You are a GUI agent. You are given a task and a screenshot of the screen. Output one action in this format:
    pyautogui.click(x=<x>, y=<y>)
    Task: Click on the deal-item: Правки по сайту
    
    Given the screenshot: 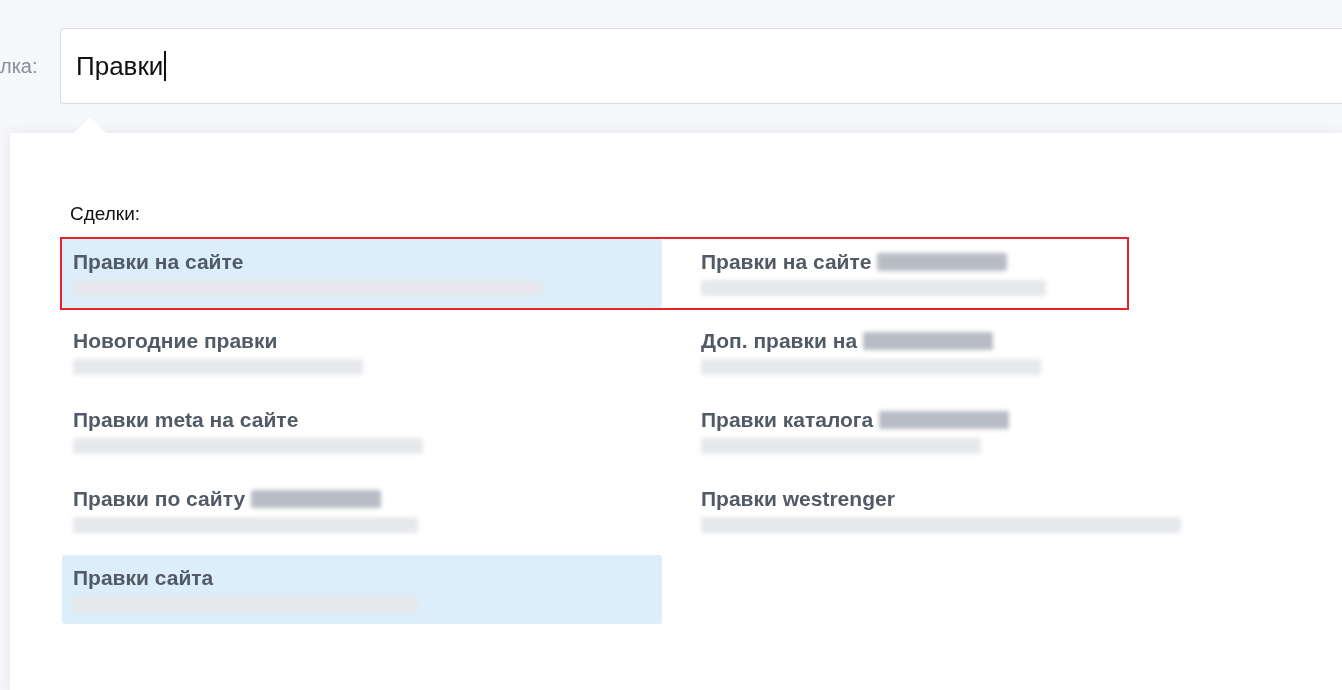 What is the action you would take?
    pyautogui.click(x=362, y=510)
    